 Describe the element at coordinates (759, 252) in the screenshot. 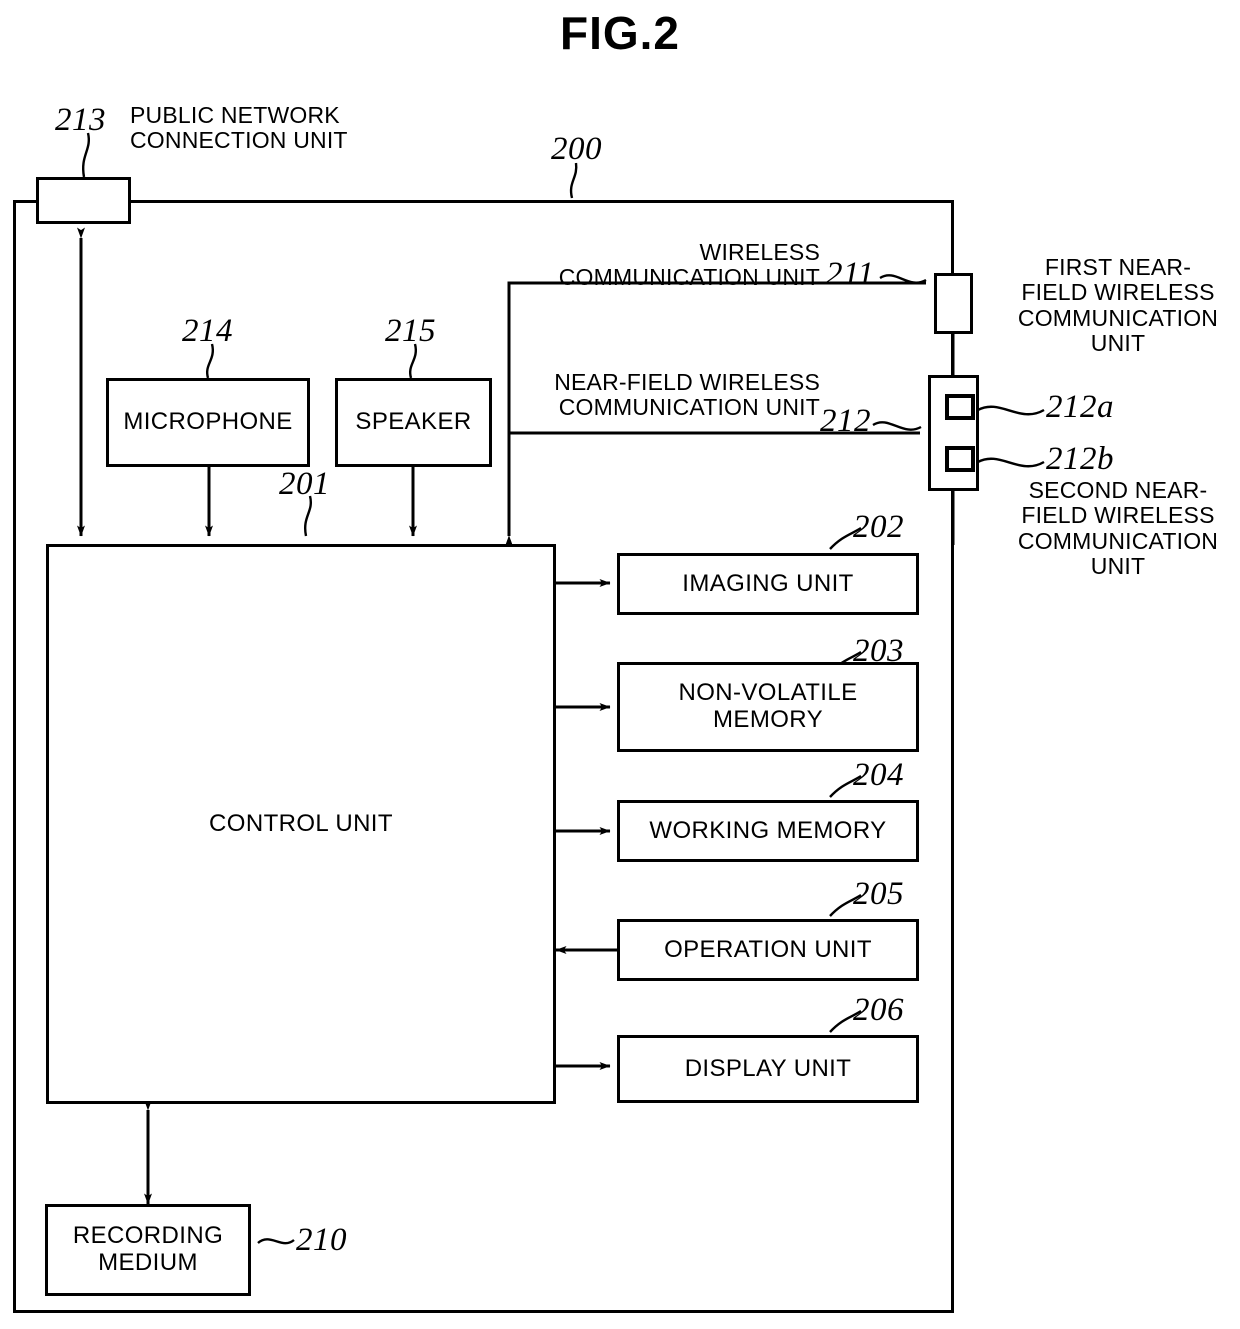

I see `wireless-label-line1: WIRELESS` at that location.